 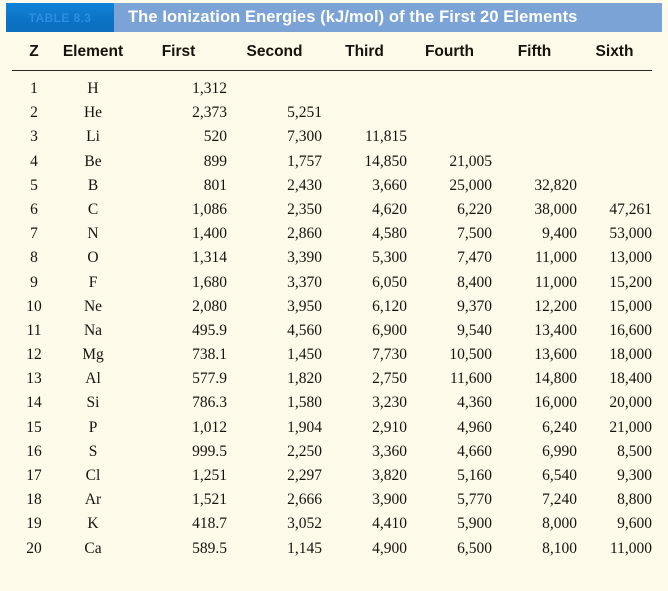 What do you see at coordinates (332, 282) in the screenshot?
I see `table-row: 9 F 1,680 3,370 6,050 8,400 11,000 15,200` at bounding box center [332, 282].